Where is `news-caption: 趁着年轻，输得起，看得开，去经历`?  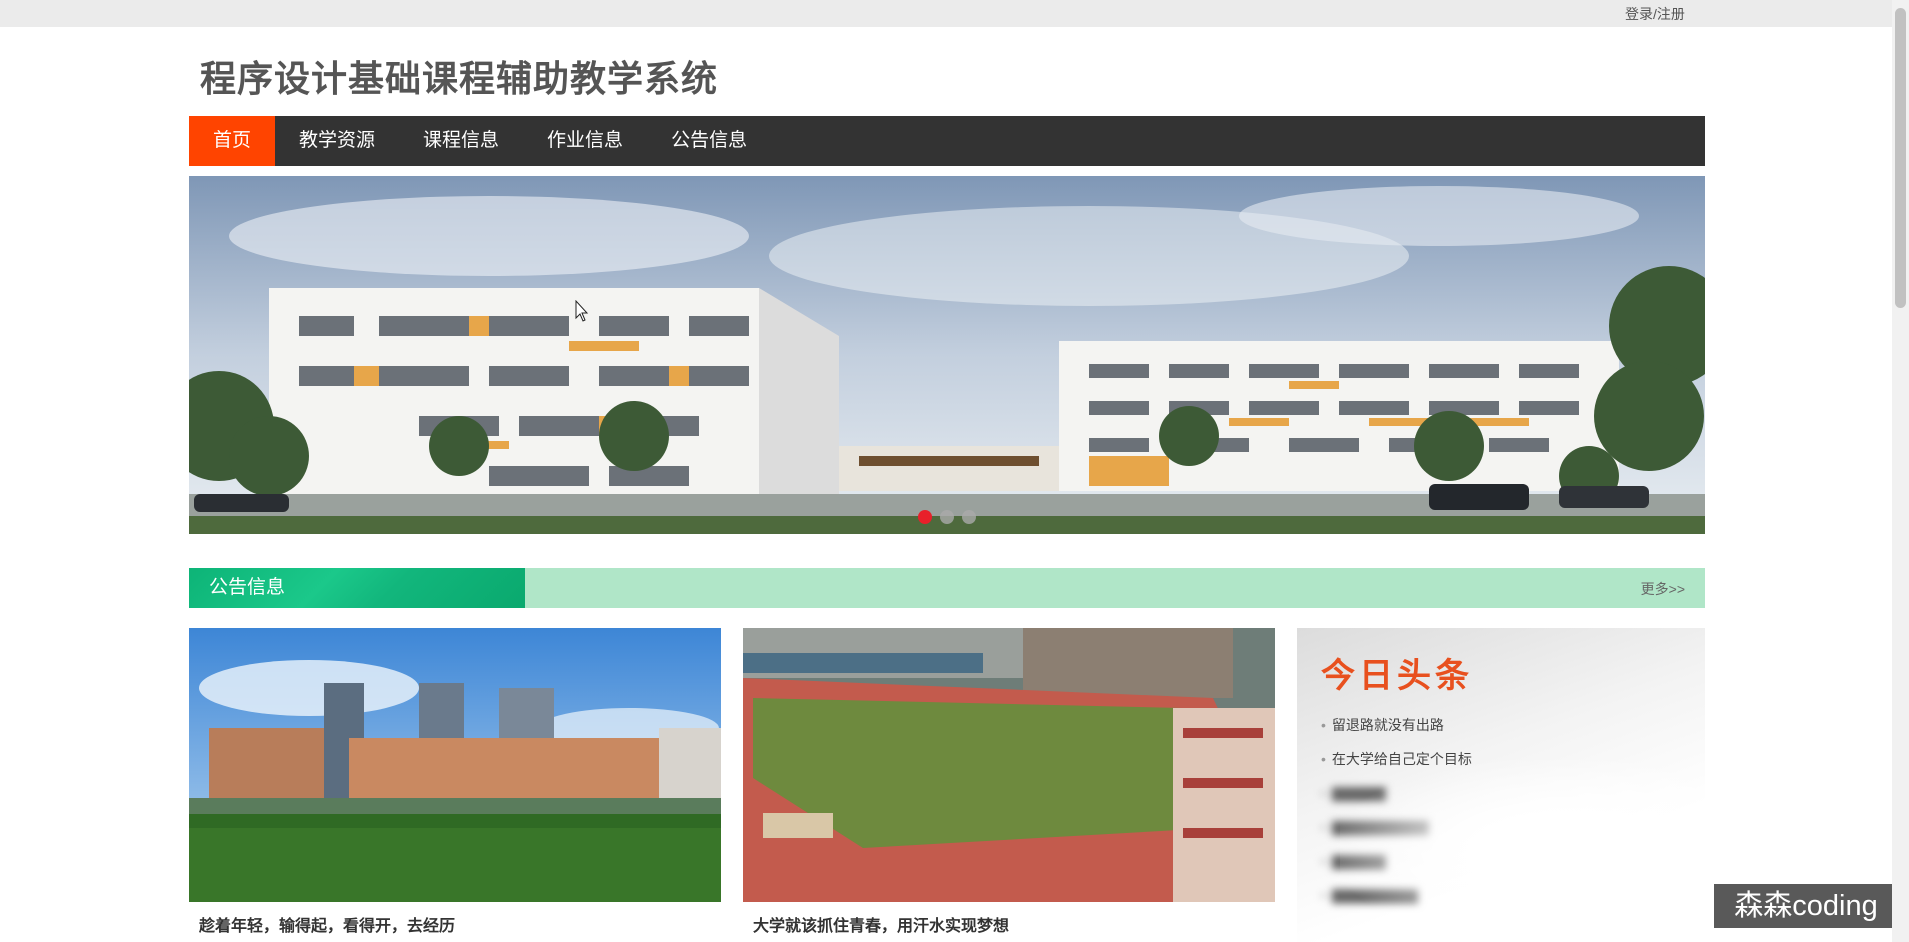
news-caption: 趁着年轻，输得起，看得开，去经历 is located at coordinates (455, 924).